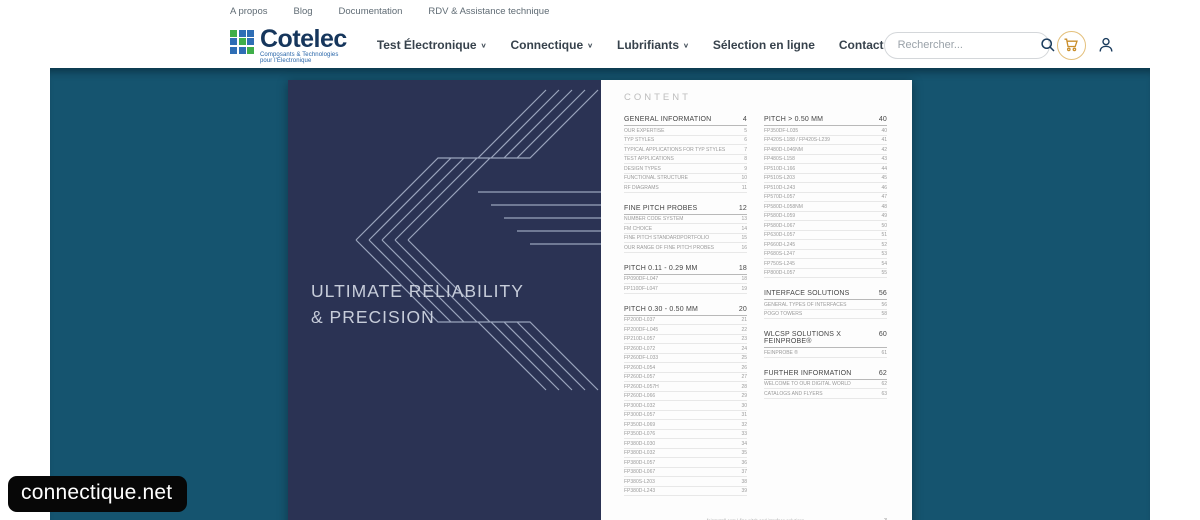  What do you see at coordinates (685, 396) in the screenshot?
I see `toc-entry: FP260D-L066 29` at bounding box center [685, 396].